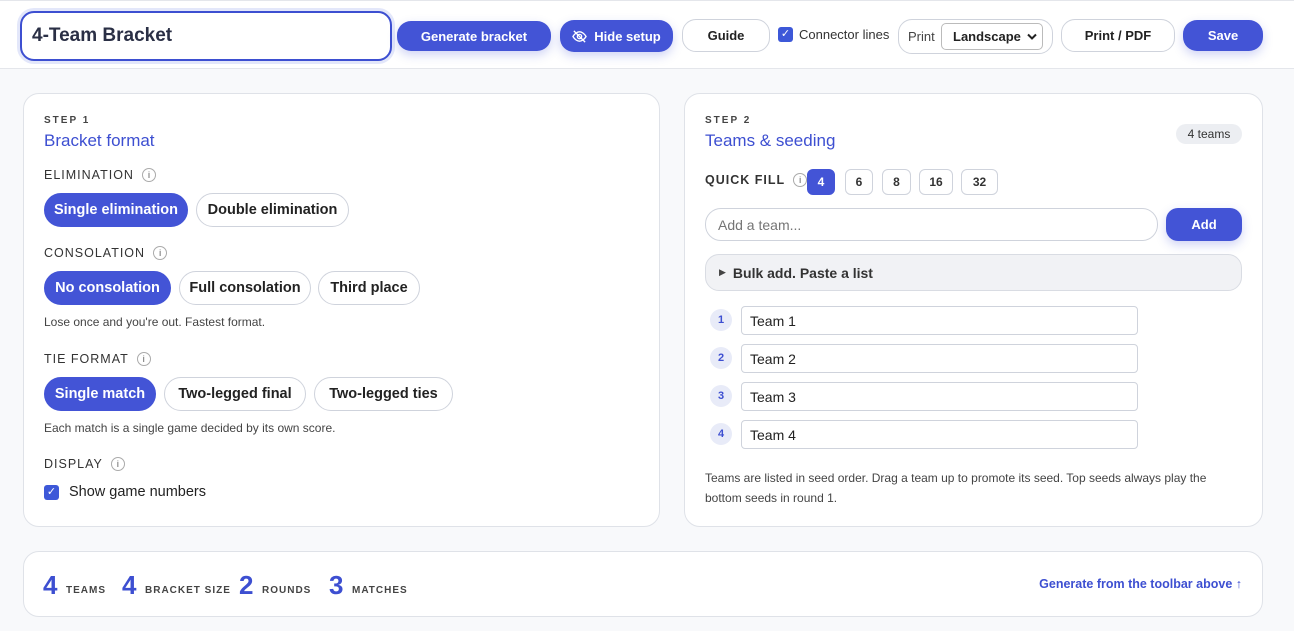 The height and width of the screenshot is (631, 1294). I want to click on quick-fill-label: QUICK FILL, so click(745, 180).